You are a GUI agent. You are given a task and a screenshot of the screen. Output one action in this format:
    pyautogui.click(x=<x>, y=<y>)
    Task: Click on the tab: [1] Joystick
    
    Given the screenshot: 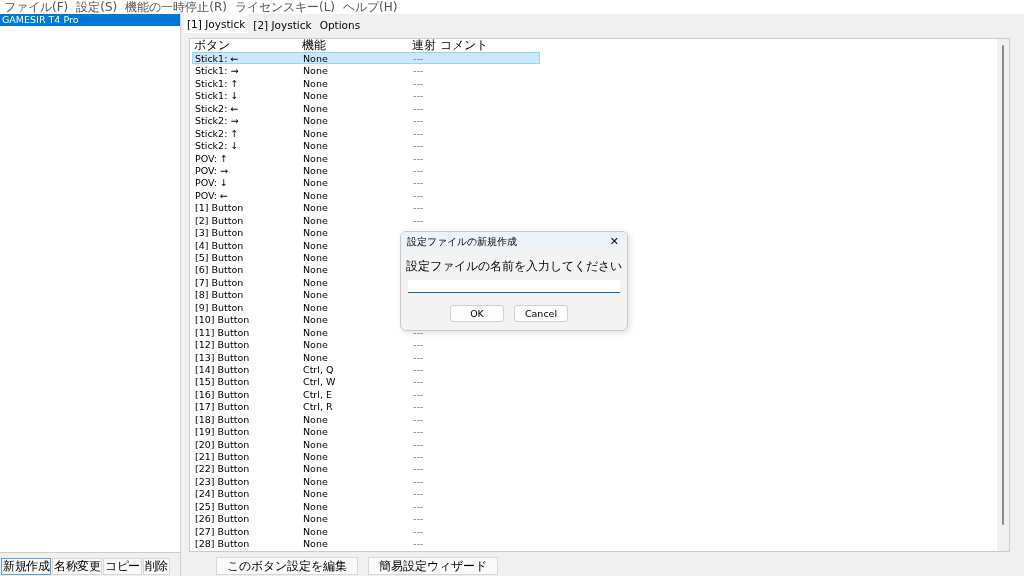 What is the action you would take?
    pyautogui.click(x=216, y=23)
    